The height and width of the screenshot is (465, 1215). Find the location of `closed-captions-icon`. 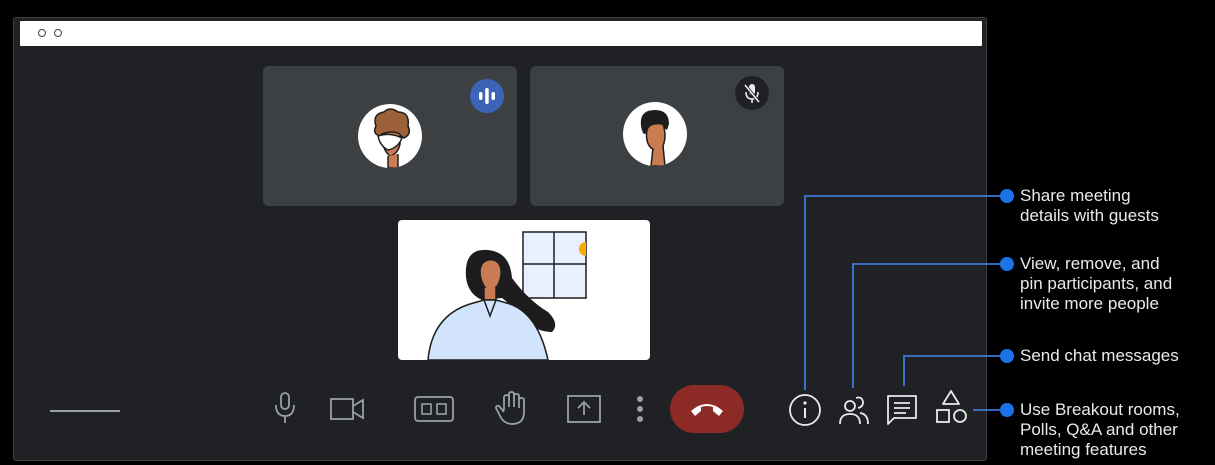

closed-captions-icon is located at coordinates (434, 409).